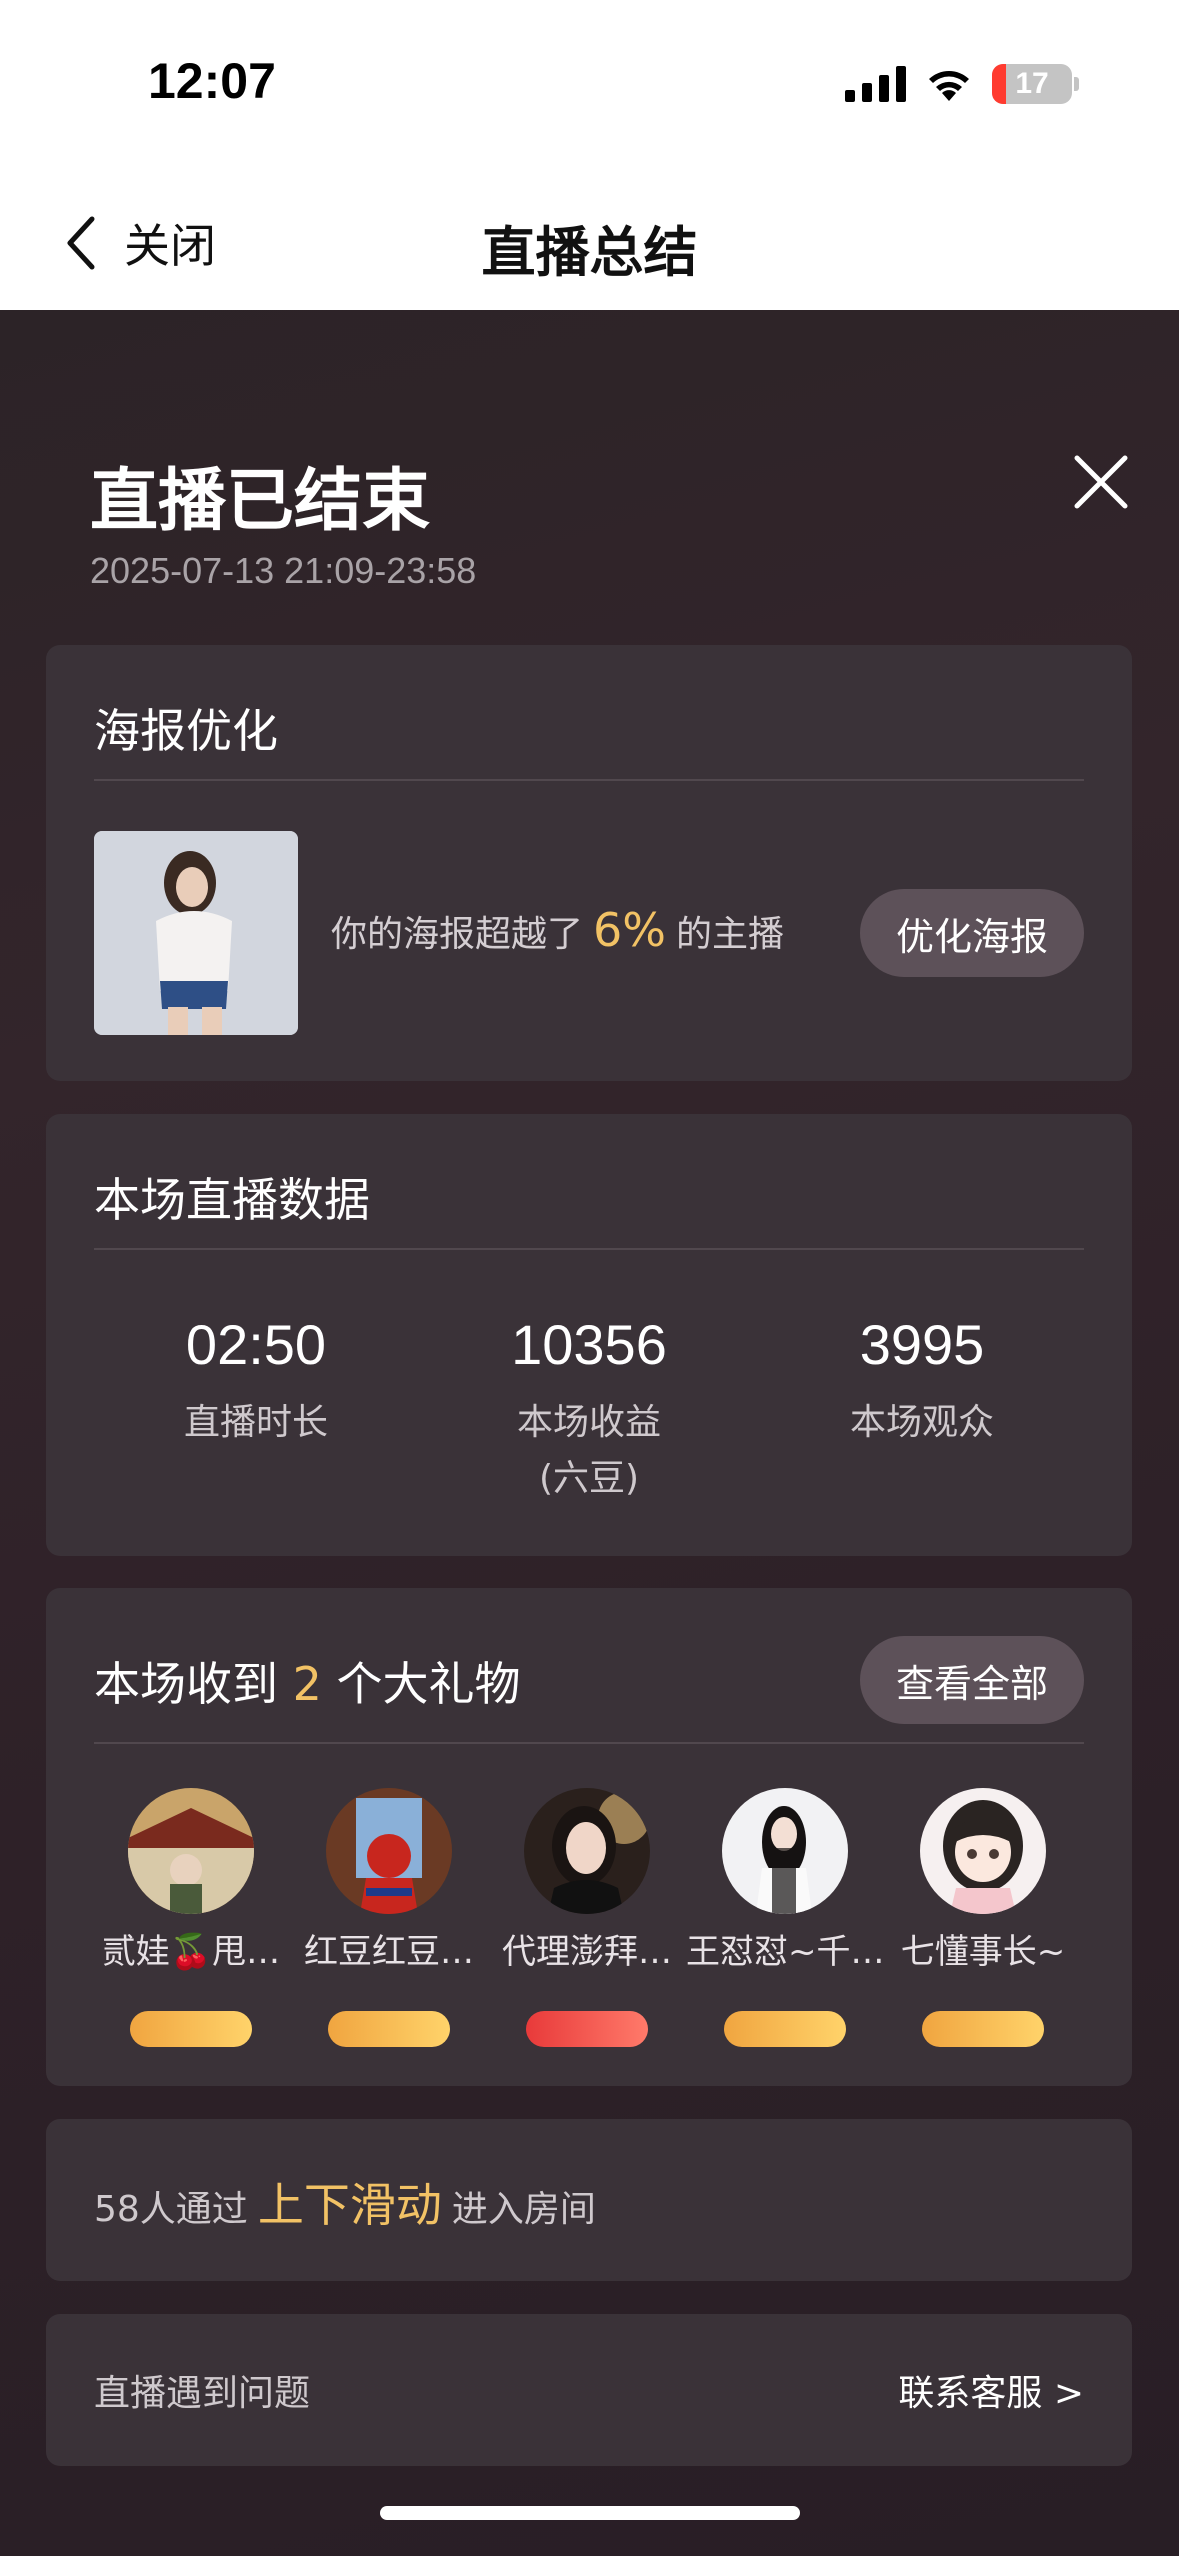 The width and height of the screenshot is (1179, 2556). What do you see at coordinates (212, 81) in the screenshot?
I see `status-time: 12:07` at bounding box center [212, 81].